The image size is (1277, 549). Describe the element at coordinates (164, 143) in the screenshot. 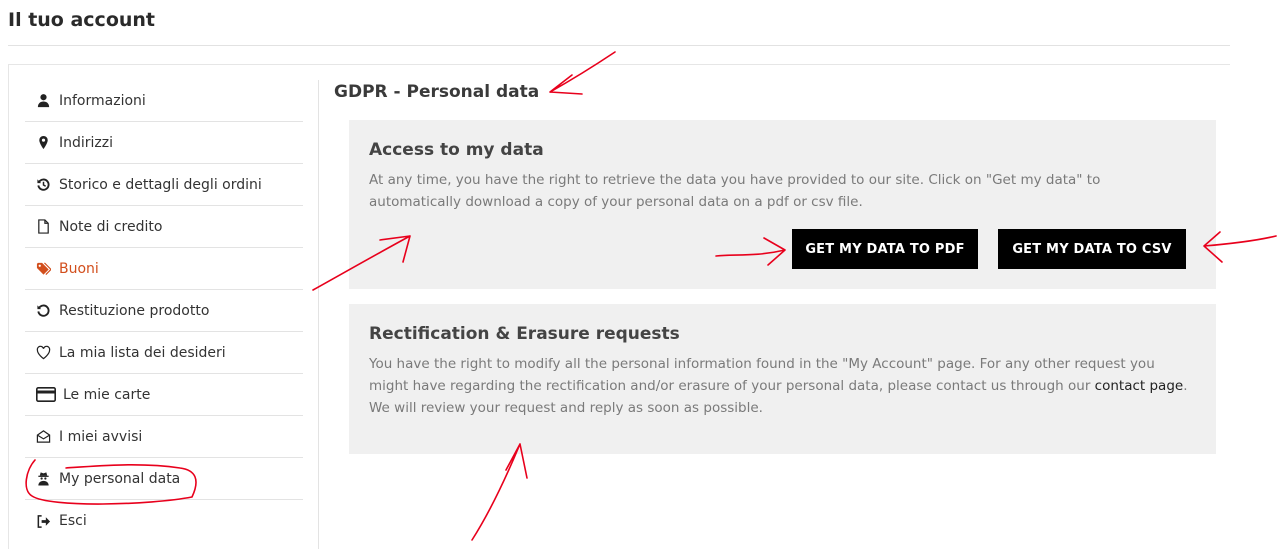

I see `sidebar-item-indirizzi: Indirizzi` at that location.